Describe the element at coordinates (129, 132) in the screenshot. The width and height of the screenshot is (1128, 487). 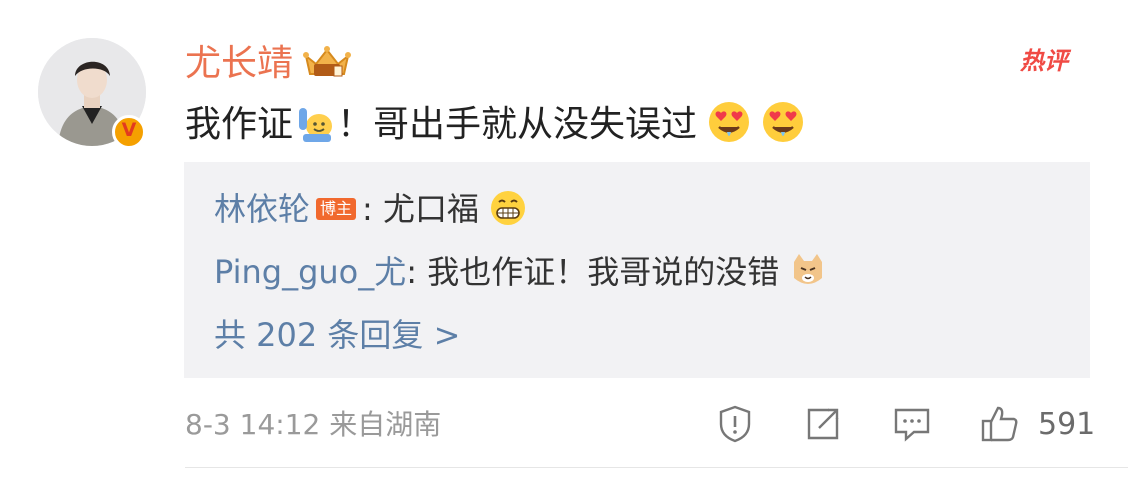
I see `verified-badge: V` at that location.